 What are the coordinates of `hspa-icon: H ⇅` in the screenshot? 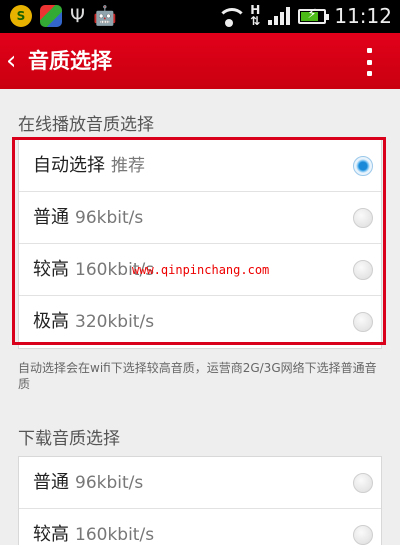 It's located at (255, 15).